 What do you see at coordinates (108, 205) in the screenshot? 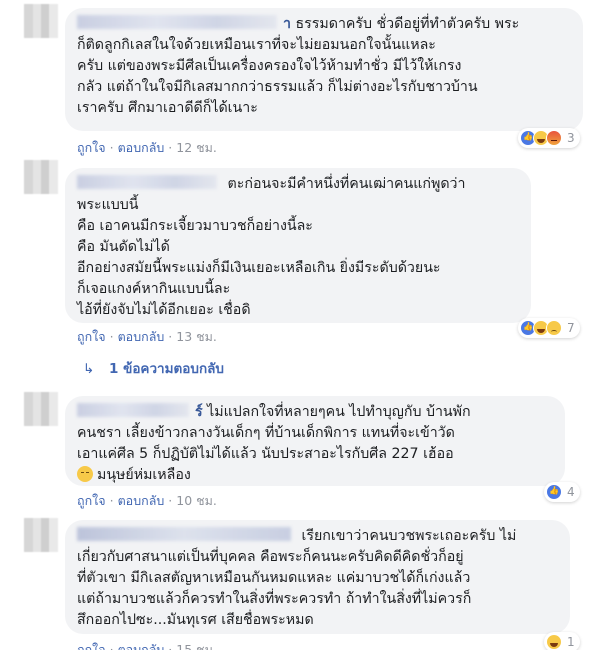
I see `comment-text-line: พระแบบนี้` at bounding box center [108, 205].